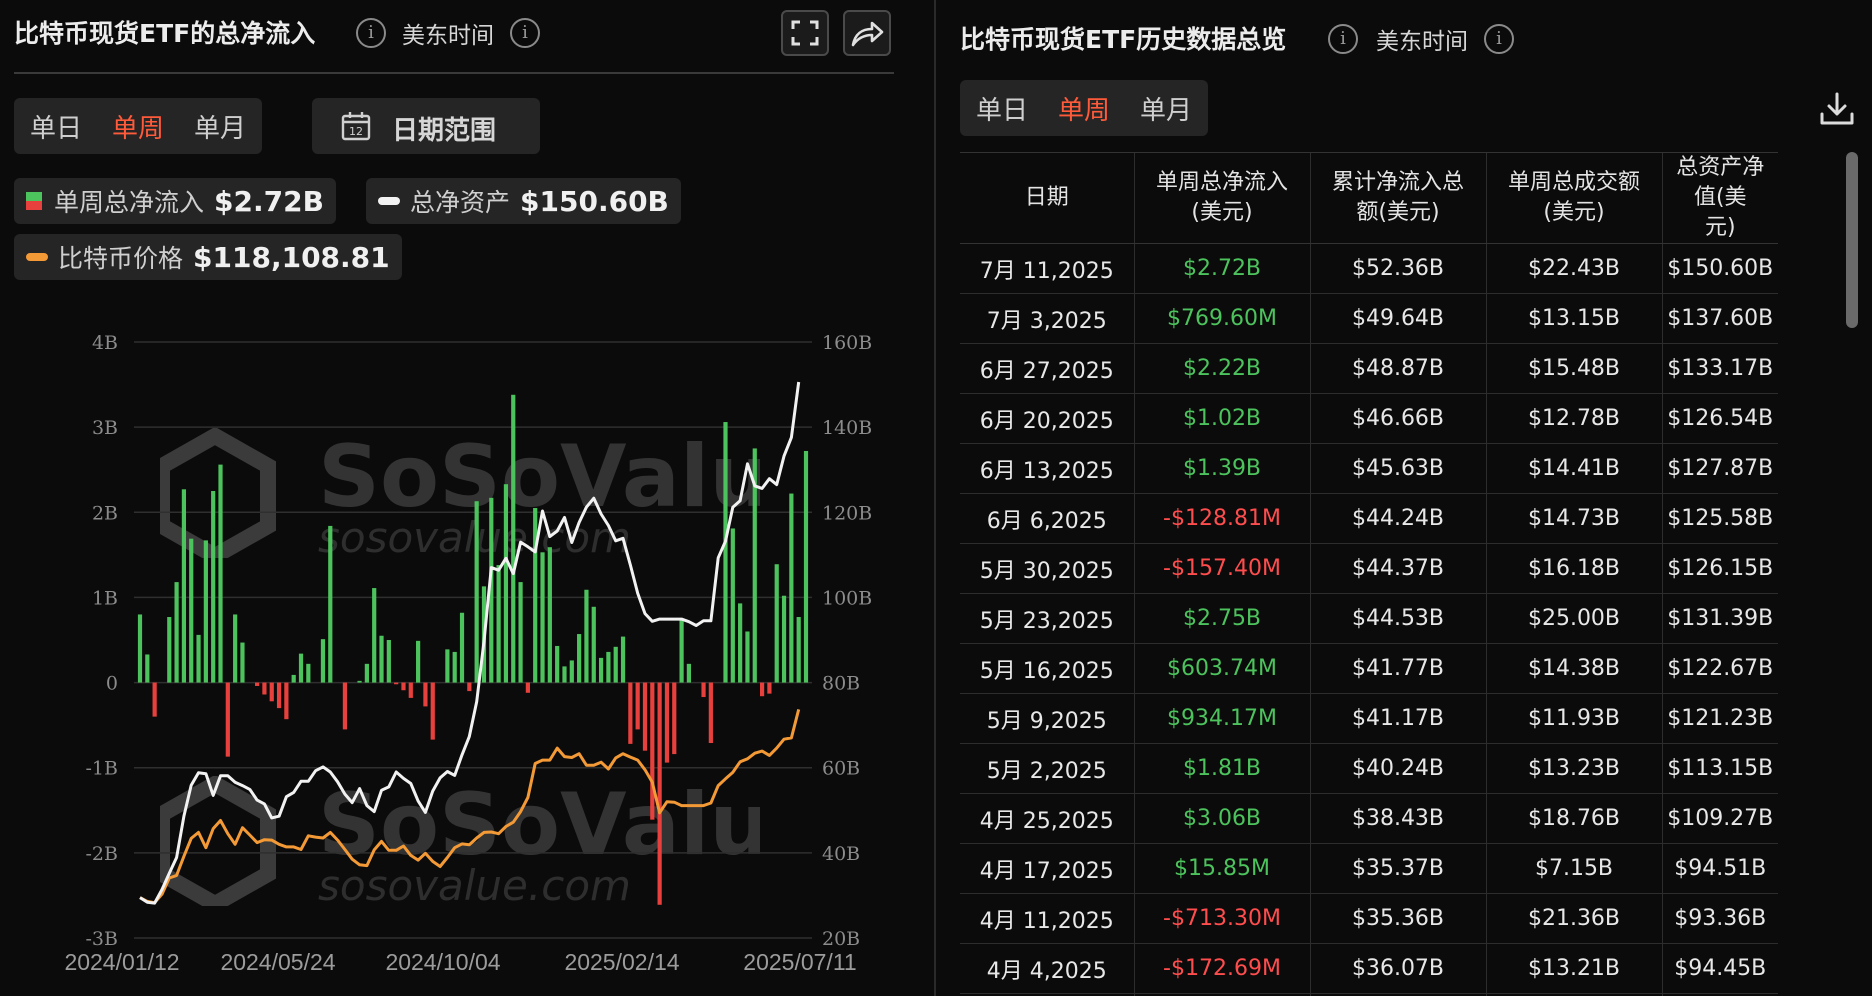 This screenshot has width=1872, height=996. Describe the element at coordinates (1852, 240) in the screenshot. I see `table-scrollbar` at that location.